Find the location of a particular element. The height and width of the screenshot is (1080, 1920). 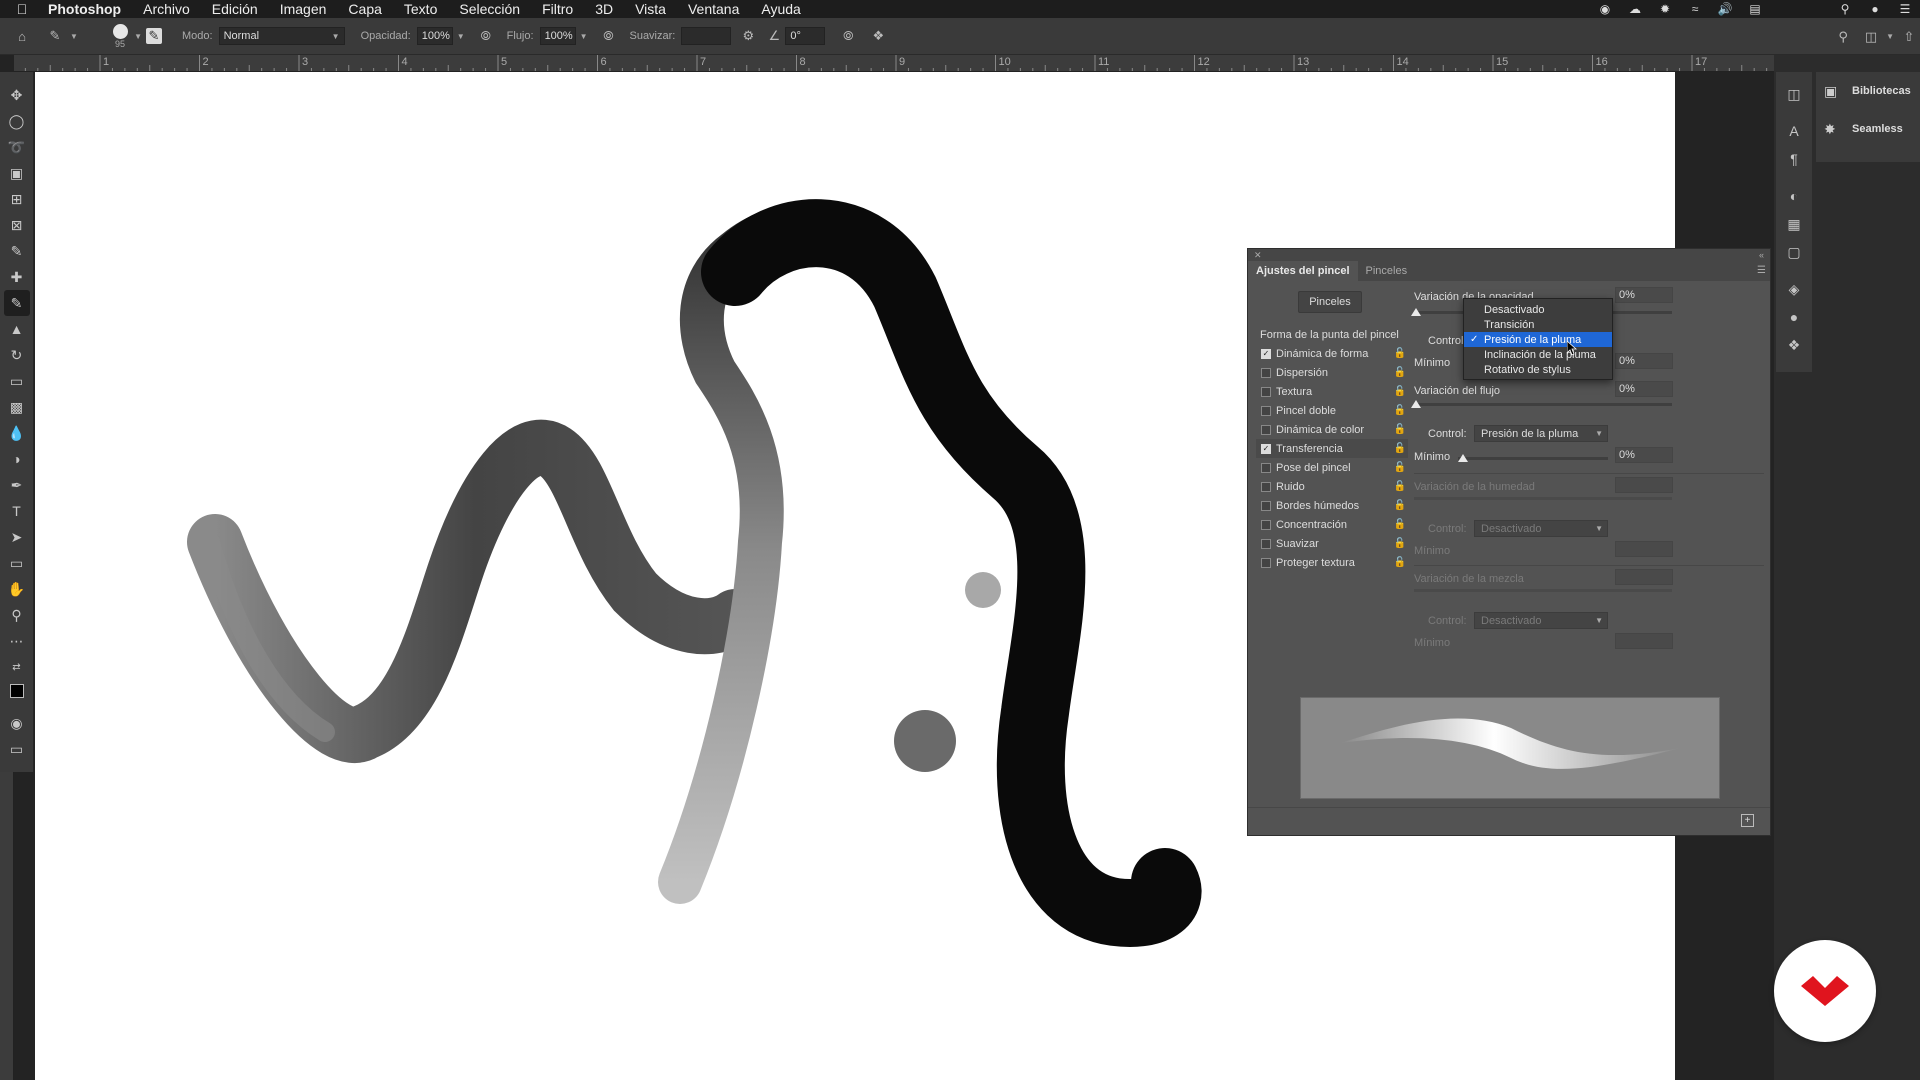

channels-panel-icon: ● is located at coordinates (1794, 317).